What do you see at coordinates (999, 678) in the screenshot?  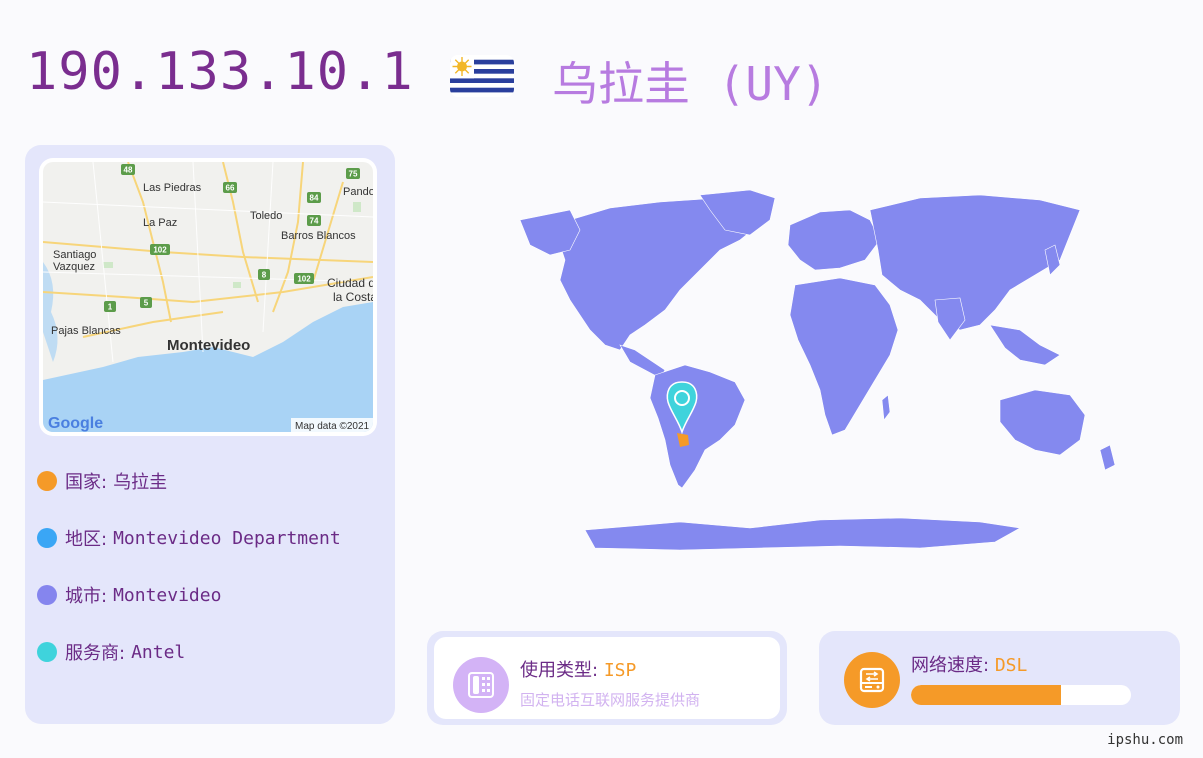 I see `network-speed-card: 网络速度: DSL` at bounding box center [999, 678].